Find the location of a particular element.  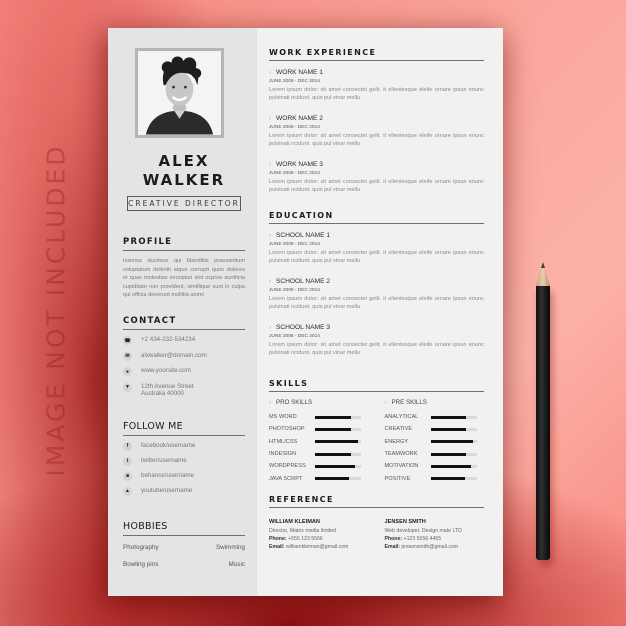

skill-name: TEAMWORK is located at coordinates (401, 454).